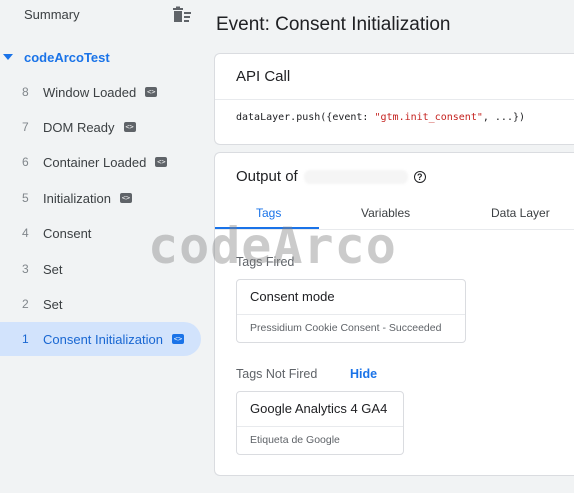  What do you see at coordinates (77, 198) in the screenshot?
I see `event-name: Initialization` at bounding box center [77, 198].